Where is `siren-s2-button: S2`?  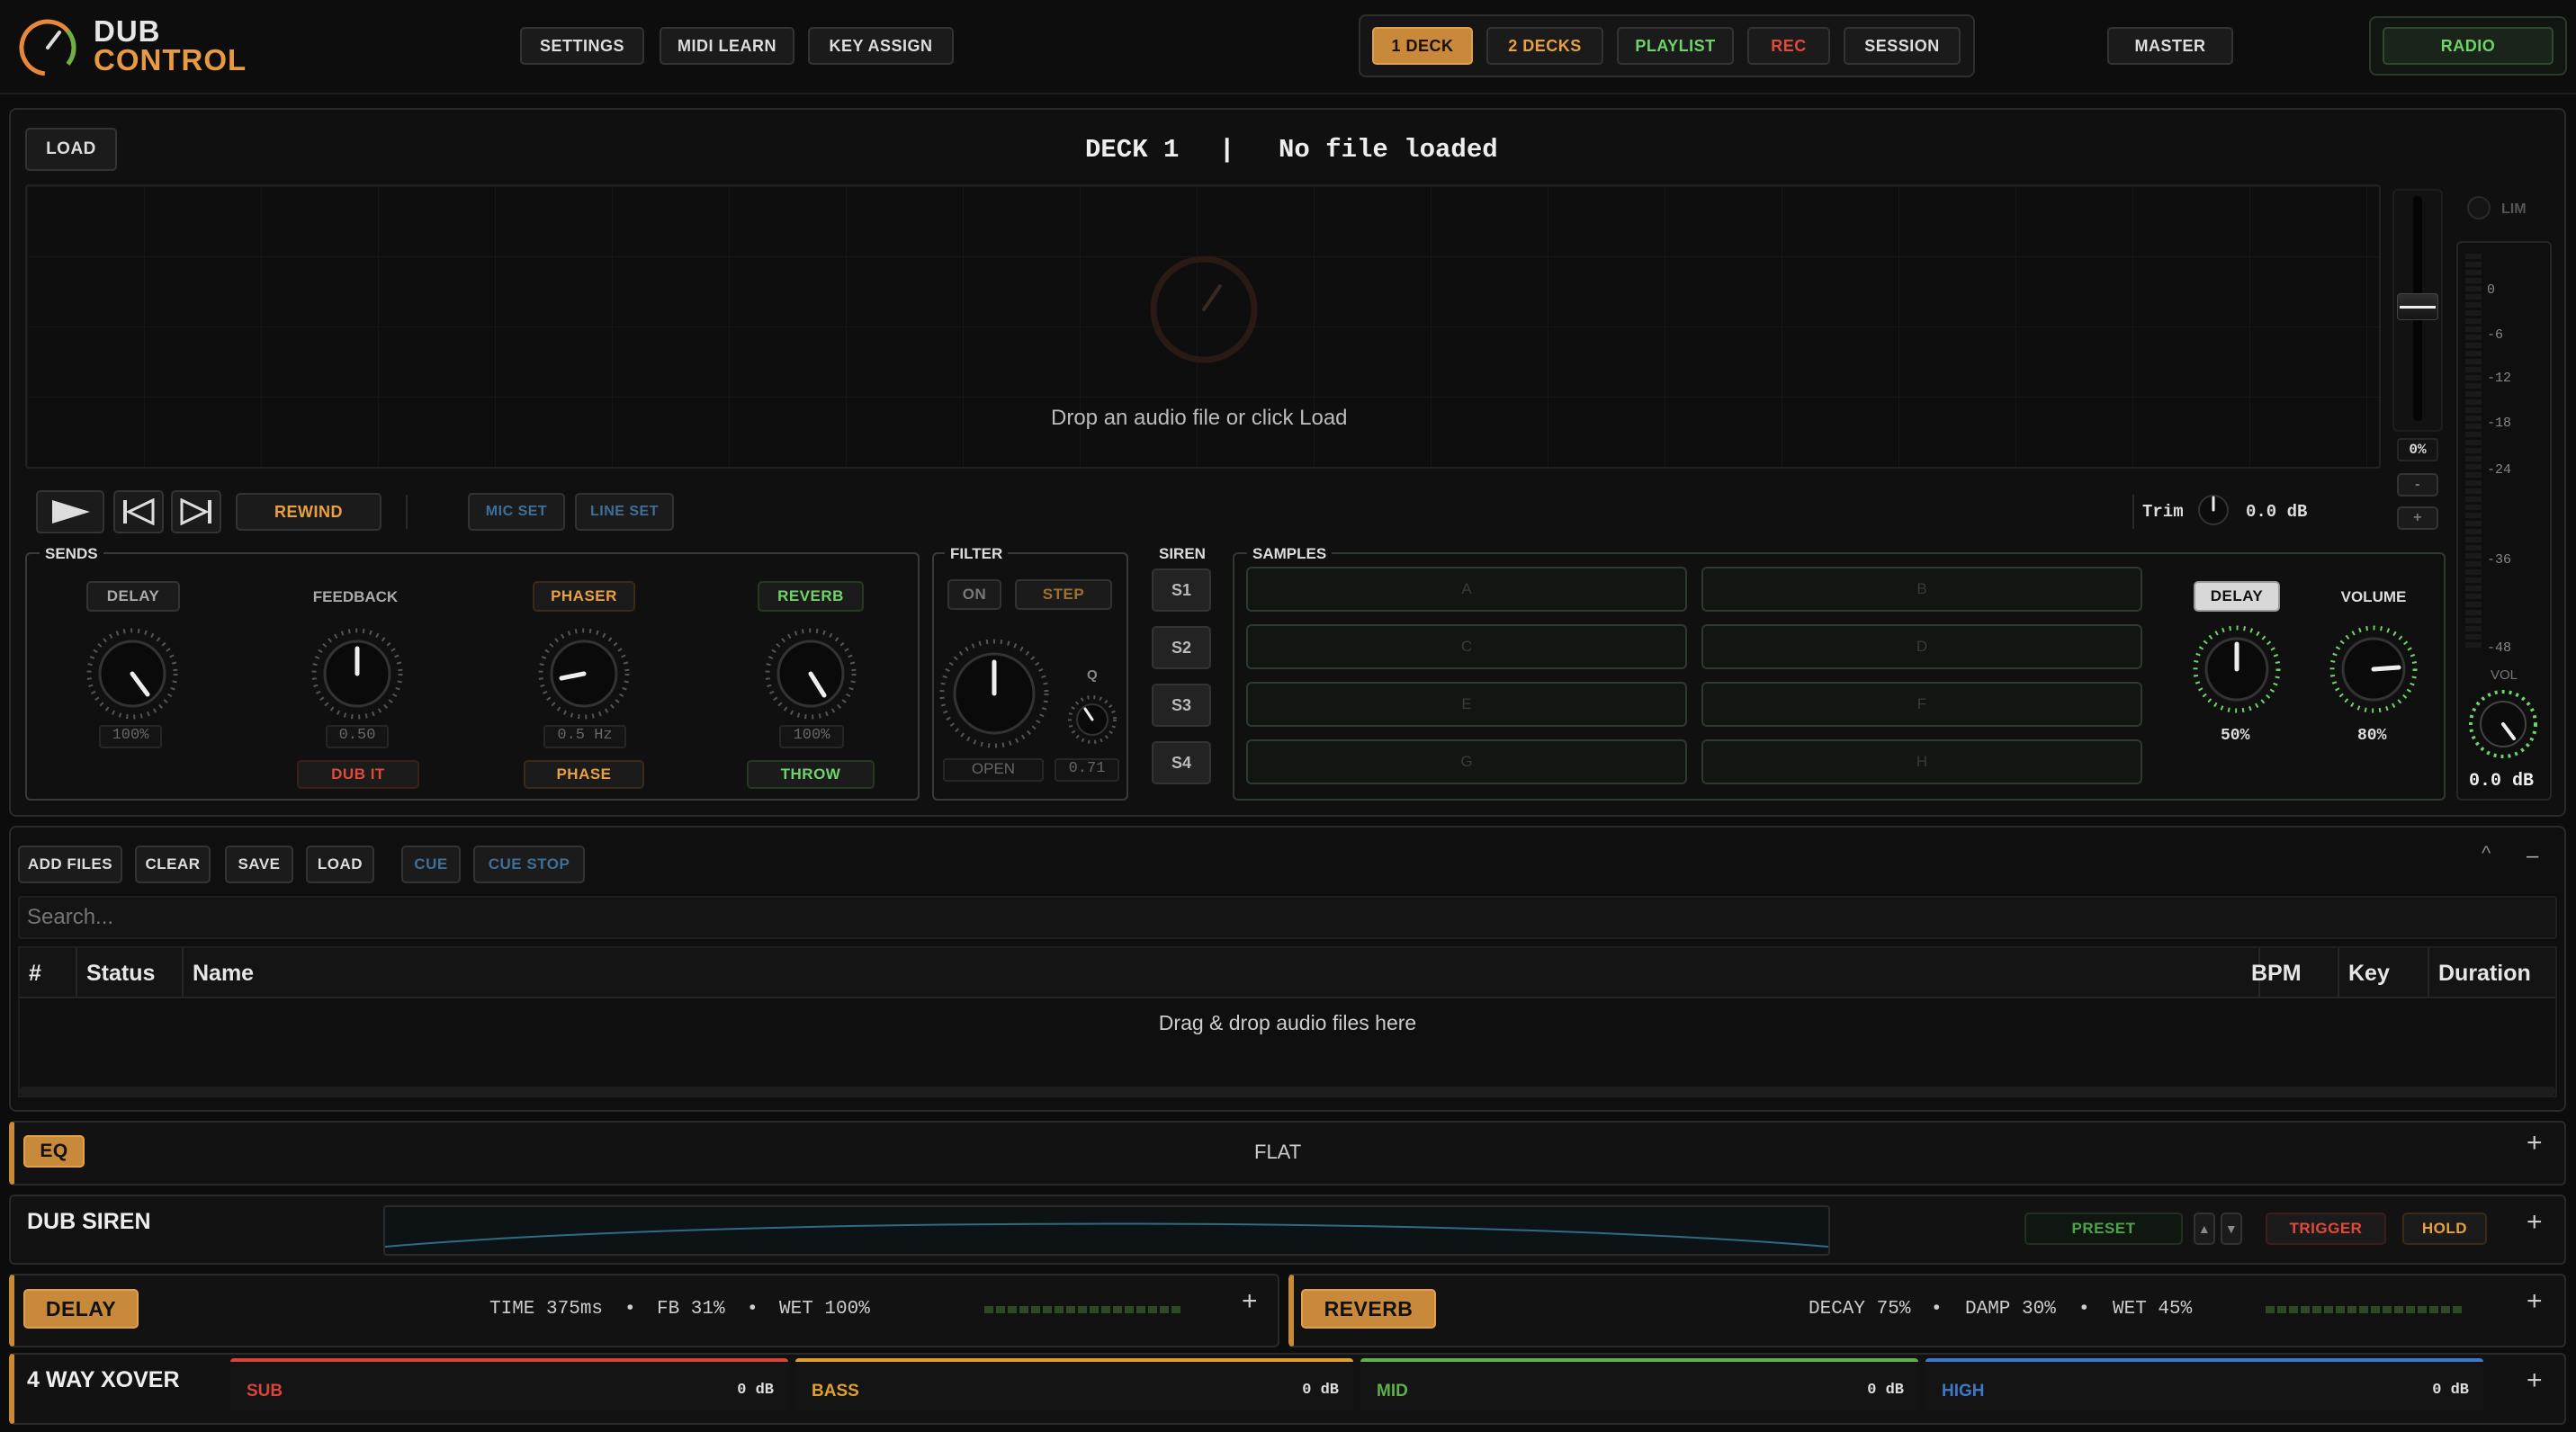 siren-s2-button: S2 is located at coordinates (1181, 647).